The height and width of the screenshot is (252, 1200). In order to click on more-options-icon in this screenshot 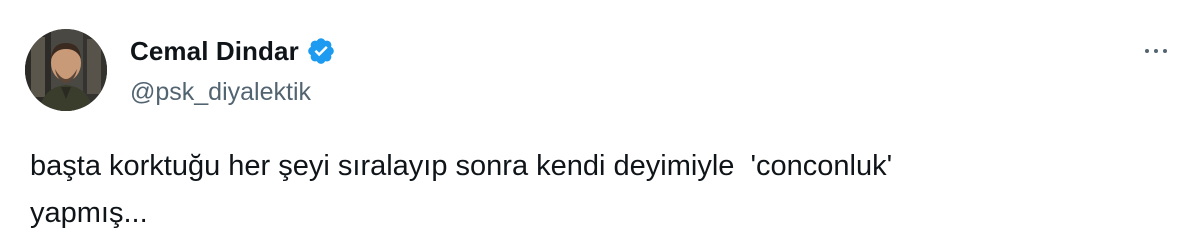, I will do `click(1147, 51)`.